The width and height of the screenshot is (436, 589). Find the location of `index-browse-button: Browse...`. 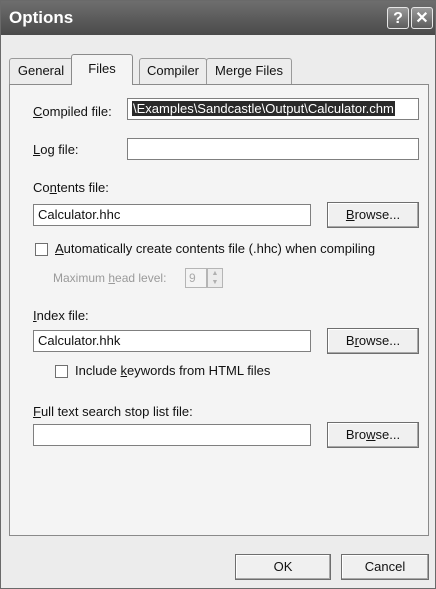

index-browse-button: Browse... is located at coordinates (373, 341).